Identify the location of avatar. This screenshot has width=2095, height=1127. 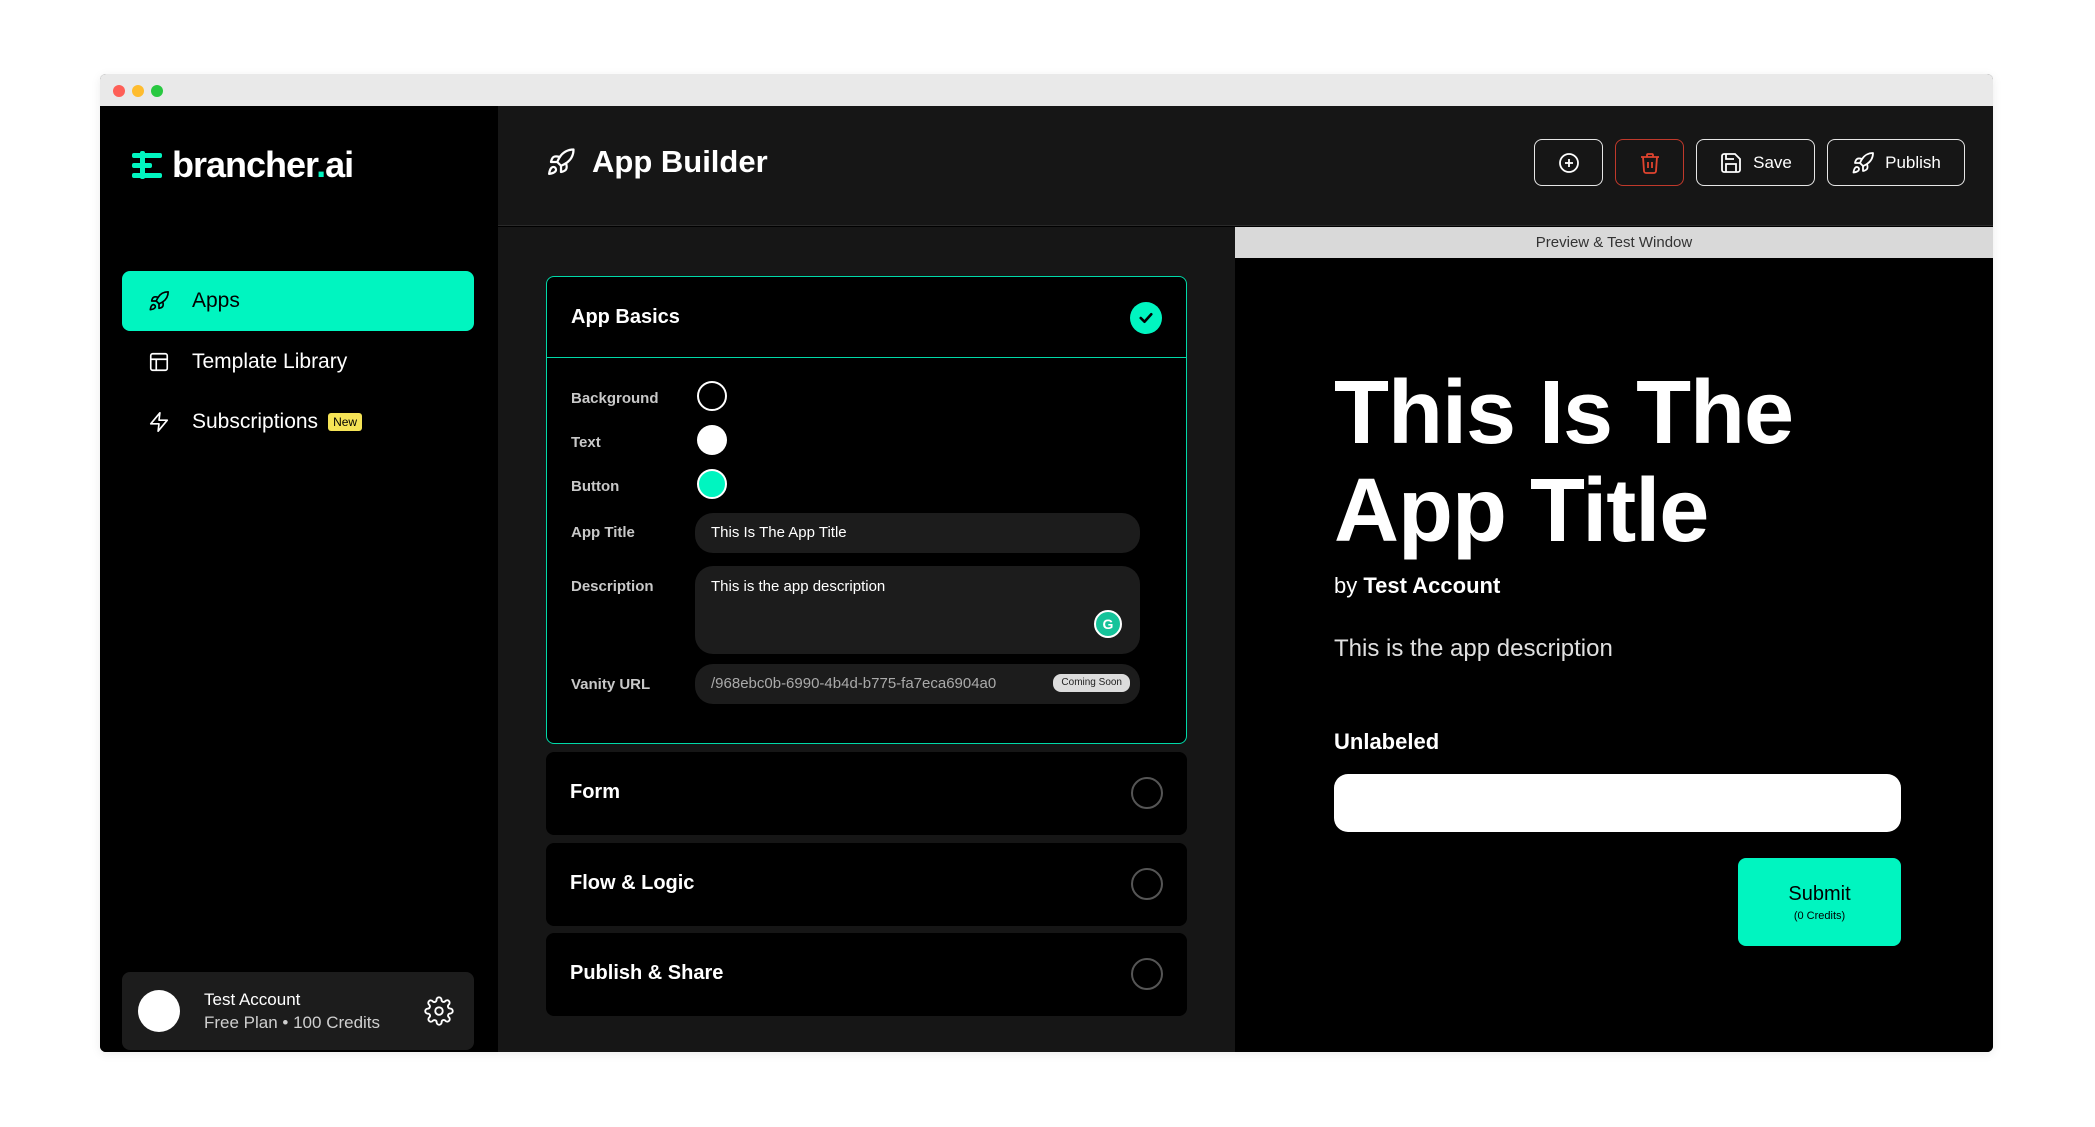
(159, 1011).